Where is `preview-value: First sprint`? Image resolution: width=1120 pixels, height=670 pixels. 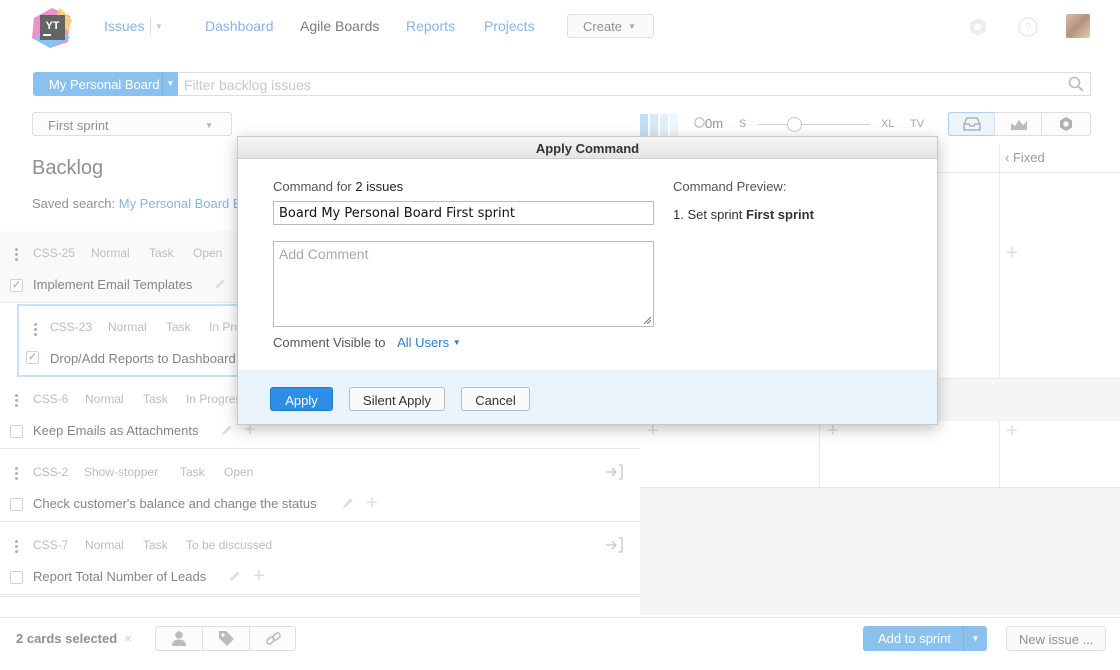
preview-value: First sprint is located at coordinates (780, 214).